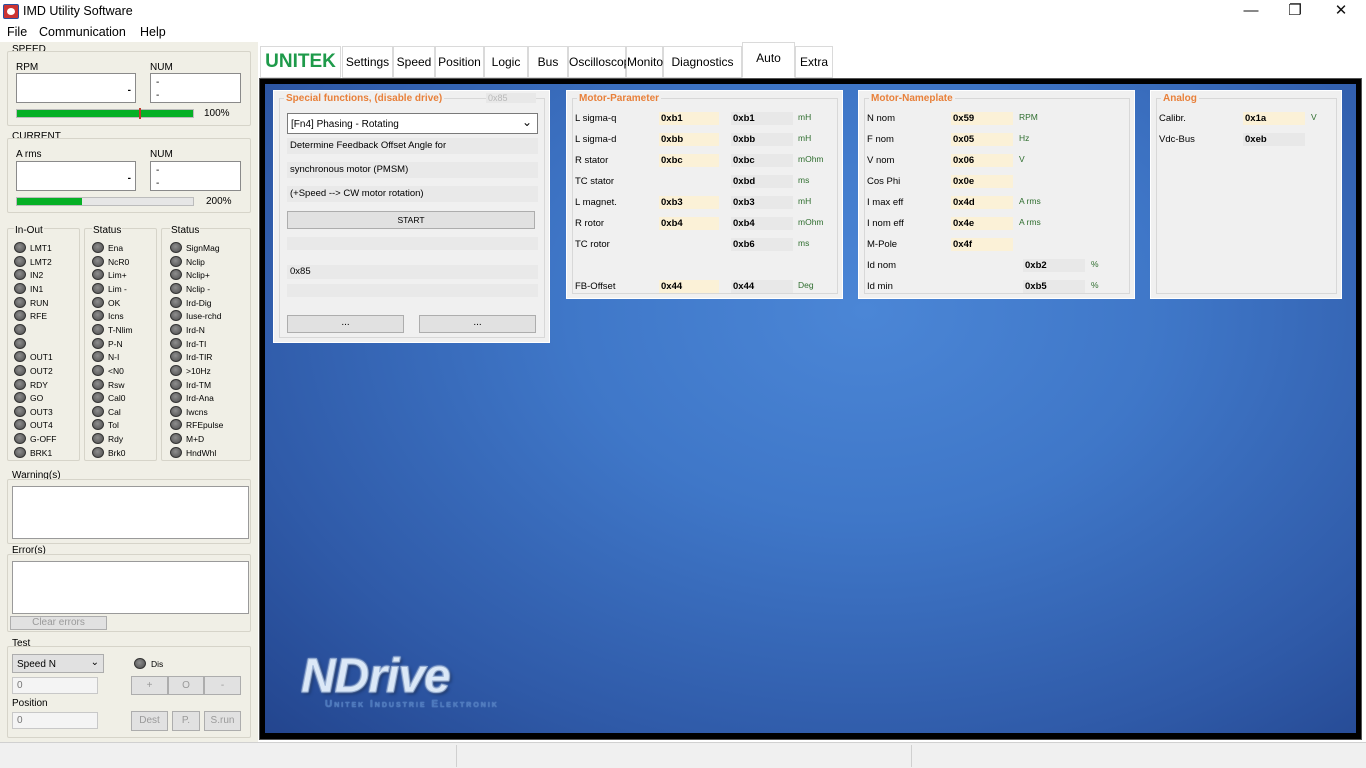 This screenshot has width=1366, height=768. Describe the element at coordinates (29, 154) in the screenshot. I see `current-arms-label: A rms` at that location.